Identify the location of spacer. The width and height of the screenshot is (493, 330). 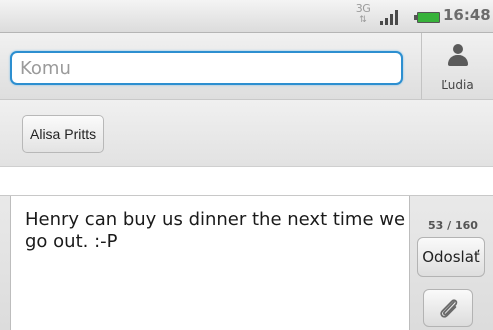
(246, 180).